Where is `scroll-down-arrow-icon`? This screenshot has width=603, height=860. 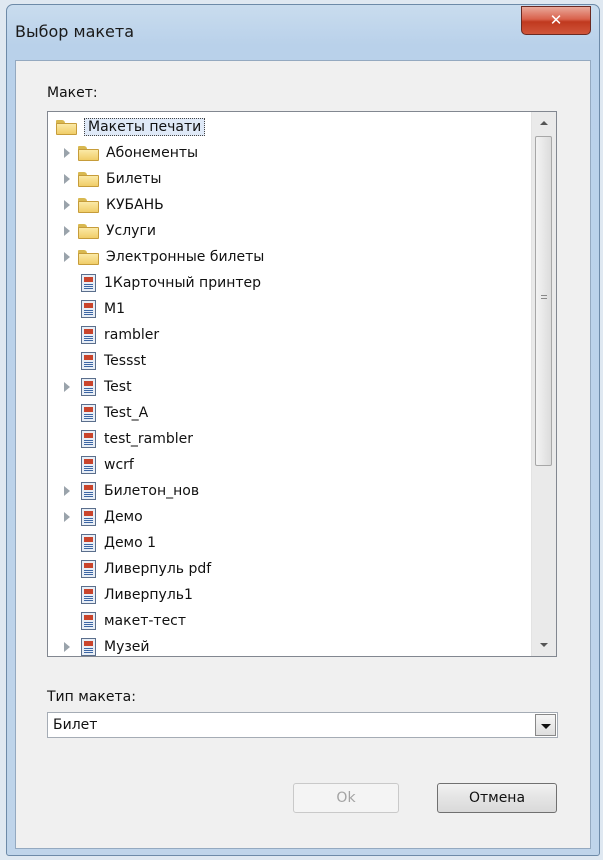 scroll-down-arrow-icon is located at coordinates (544, 645).